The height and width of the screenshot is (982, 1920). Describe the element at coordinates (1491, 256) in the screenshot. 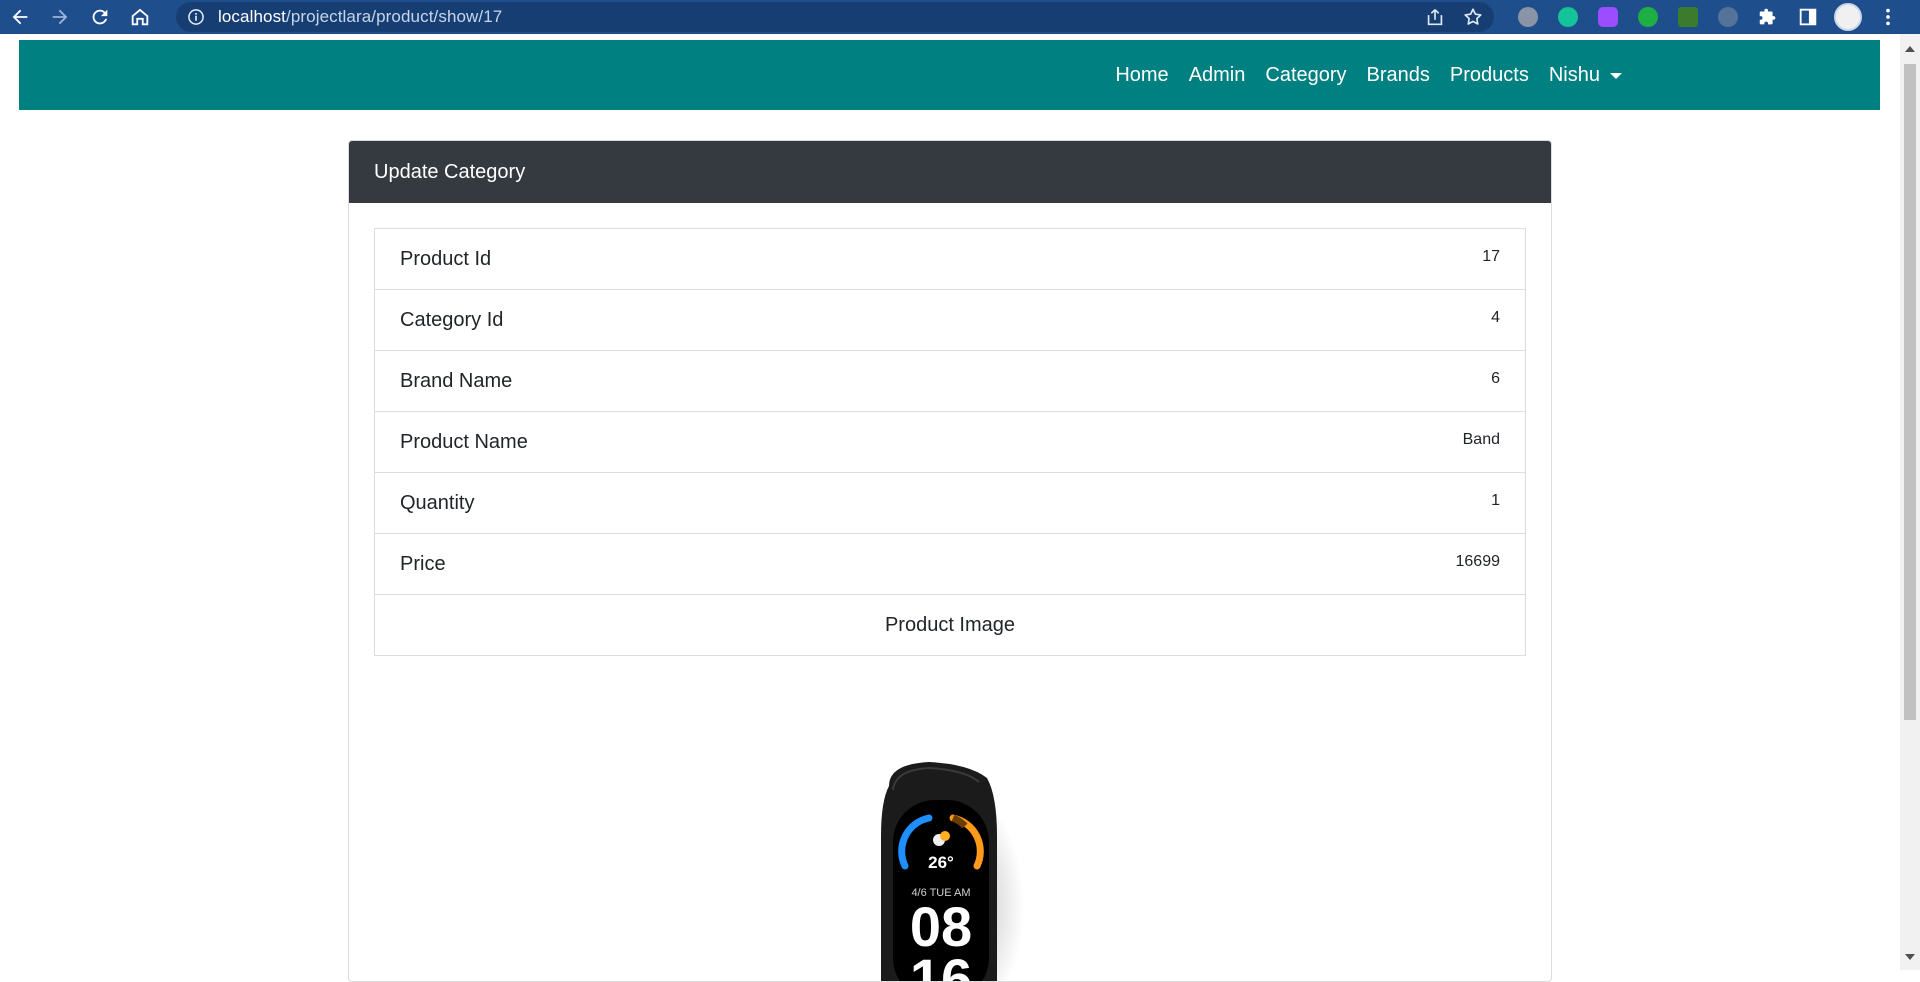

I see `row-value: 17` at that location.